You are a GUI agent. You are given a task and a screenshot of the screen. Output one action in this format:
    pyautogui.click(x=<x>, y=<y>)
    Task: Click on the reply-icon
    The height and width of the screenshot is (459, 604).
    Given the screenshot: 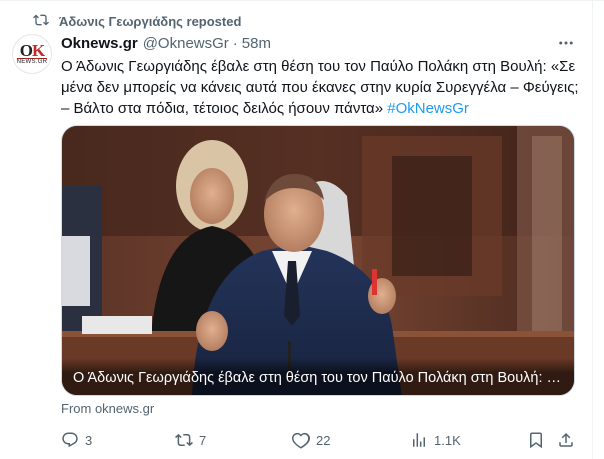 What is the action you would take?
    pyautogui.click(x=70, y=440)
    